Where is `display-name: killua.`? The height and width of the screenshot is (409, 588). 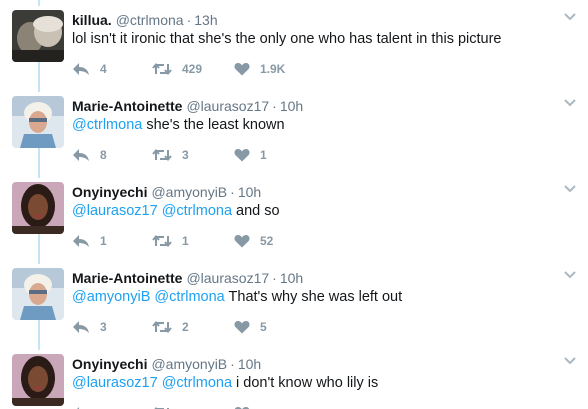
display-name: killua. is located at coordinates (92, 20).